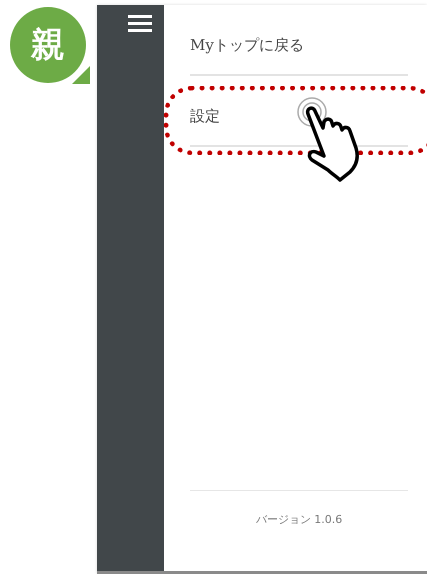 This screenshot has width=427, height=574. I want to click on version-text: バージョン 1.0.6, so click(299, 519).